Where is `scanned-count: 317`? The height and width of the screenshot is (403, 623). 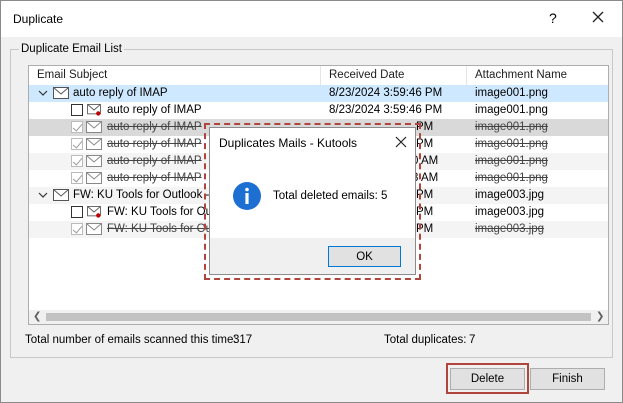 scanned-count: 317 is located at coordinates (243, 340).